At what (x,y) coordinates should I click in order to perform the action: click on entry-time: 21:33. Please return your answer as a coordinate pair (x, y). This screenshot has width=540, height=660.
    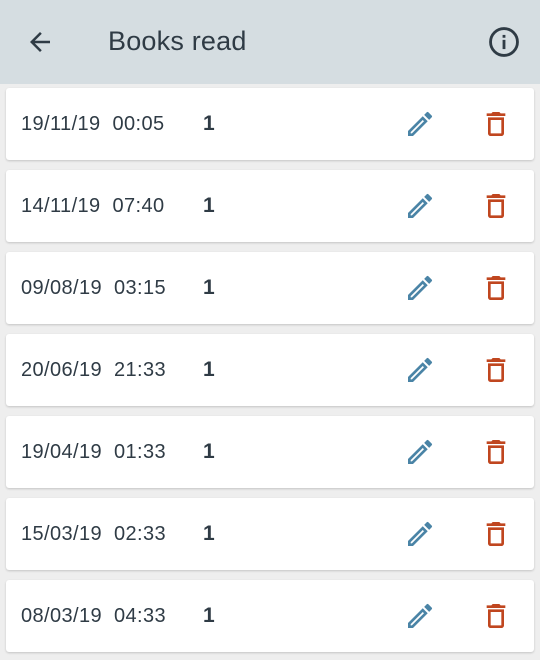
    Looking at the image, I should click on (140, 369).